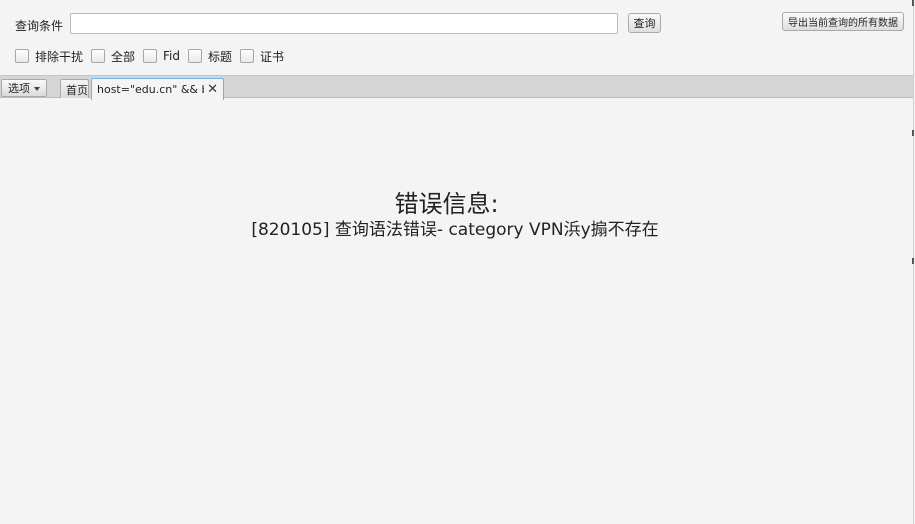 This screenshot has height=524, width=915. What do you see at coordinates (272, 56) in the screenshot?
I see `filter-label: 证书` at bounding box center [272, 56].